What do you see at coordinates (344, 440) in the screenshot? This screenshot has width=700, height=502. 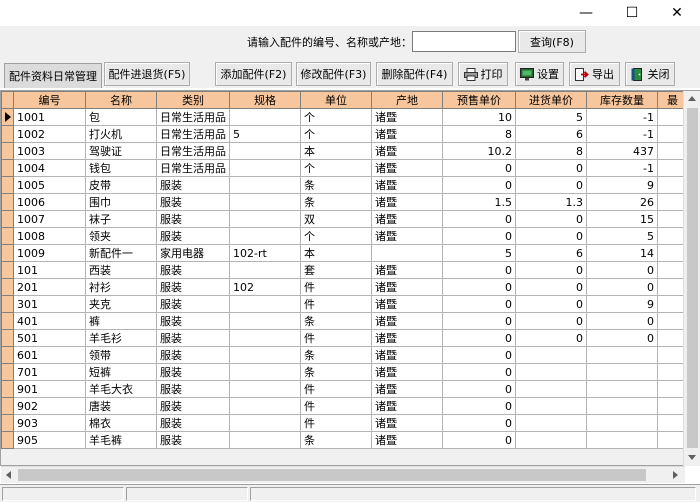 I see `table-row: 905 羊毛裤 服装 条诸暨 0` at bounding box center [344, 440].